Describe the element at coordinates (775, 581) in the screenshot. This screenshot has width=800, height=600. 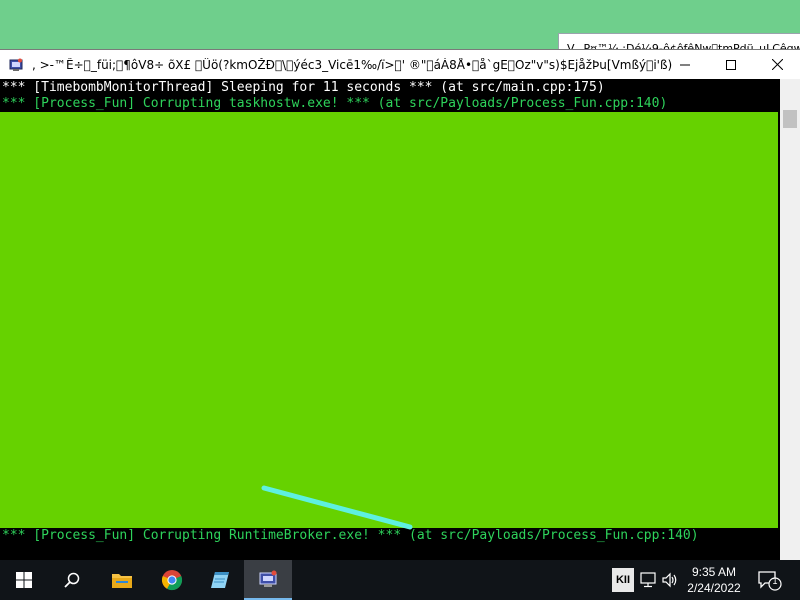
I see `notification-count: 1` at that location.